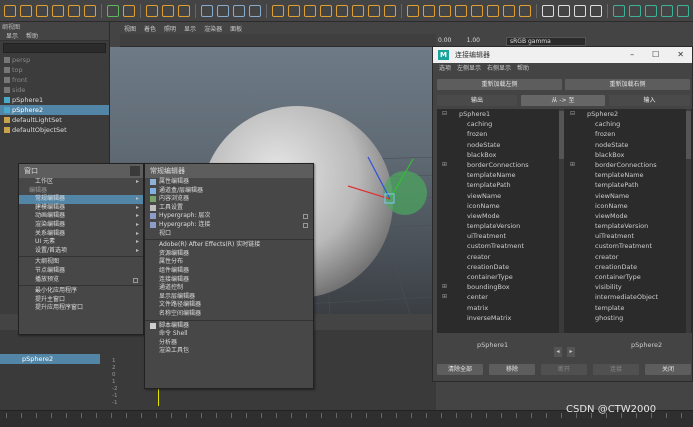 The width and height of the screenshot is (693, 427). What do you see at coordinates (229, 343) in the screenshot?
I see `general-editor-item: 分析器` at bounding box center [229, 343].